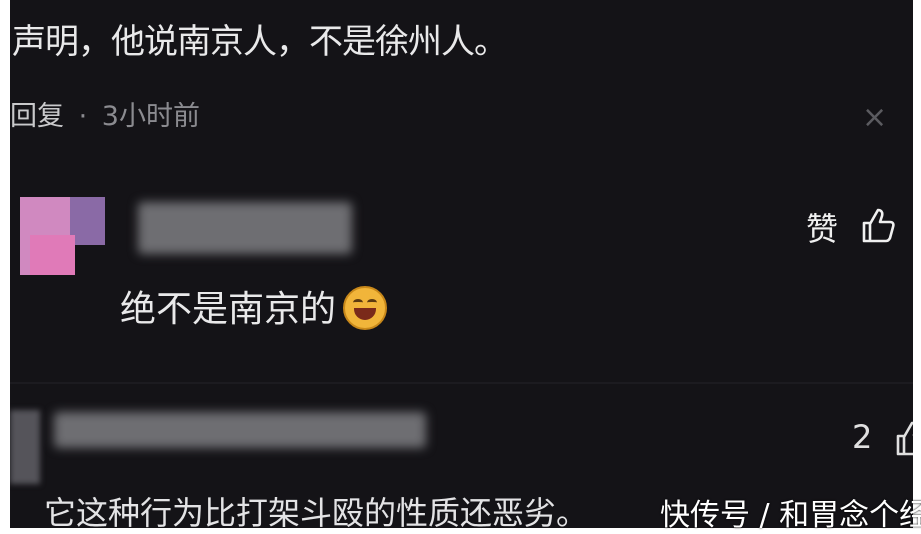 The image size is (921, 534). Describe the element at coordinates (260, 42) in the screenshot. I see `parent-comment-text: 声明，他说南京人，不是徐州人。` at that location.